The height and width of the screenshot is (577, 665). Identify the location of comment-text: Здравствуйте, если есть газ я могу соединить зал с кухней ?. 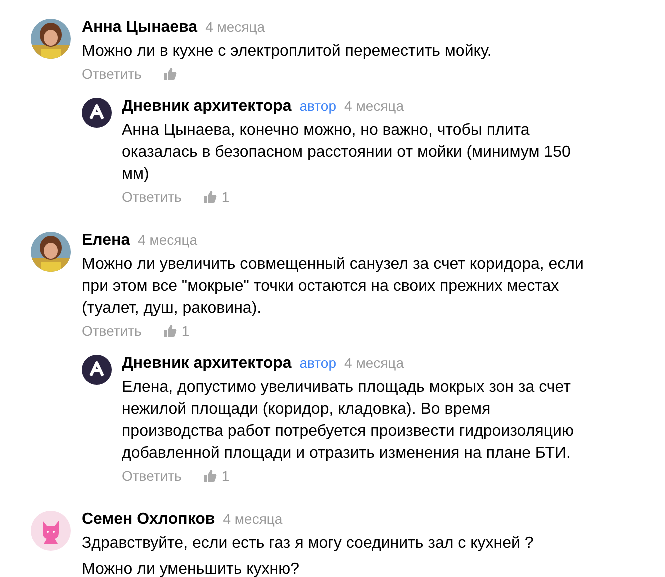
(308, 544).